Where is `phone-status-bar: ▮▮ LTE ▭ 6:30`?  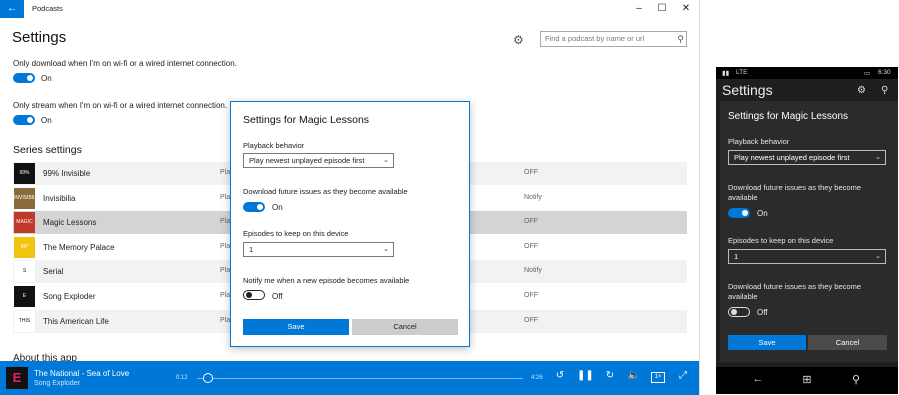 phone-status-bar: ▮▮ LTE ▭ 6:30 is located at coordinates (807, 73).